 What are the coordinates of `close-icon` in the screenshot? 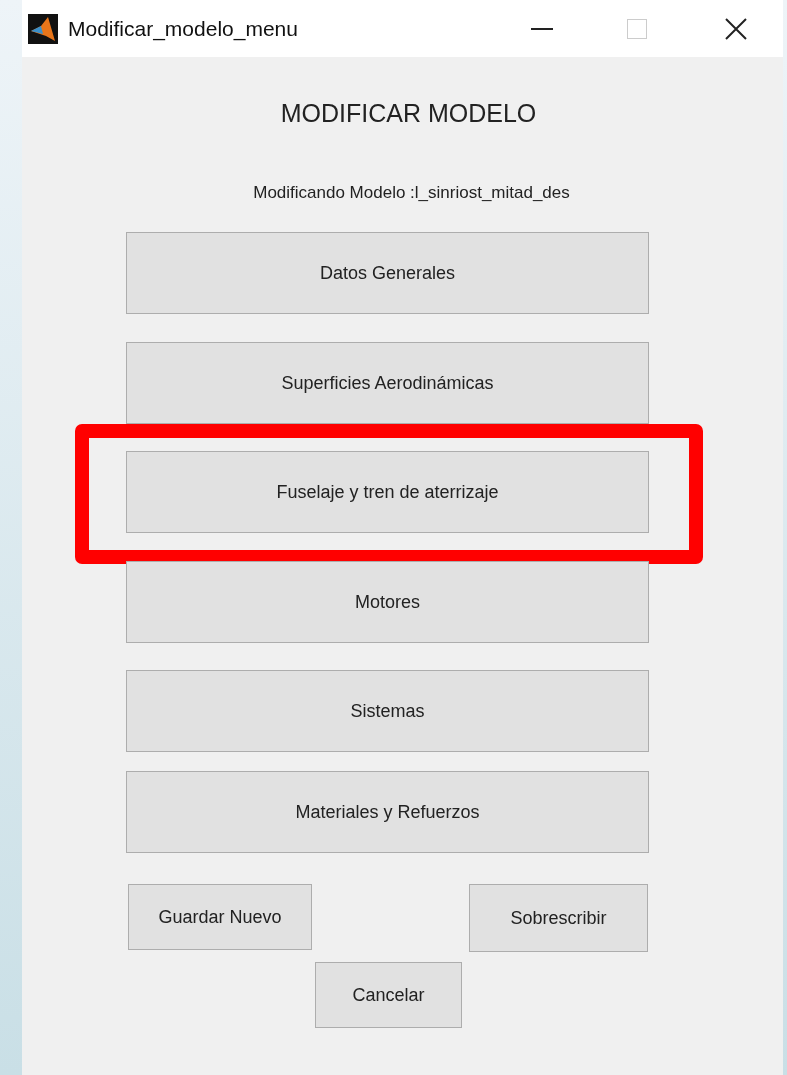 It's located at (736, 28).